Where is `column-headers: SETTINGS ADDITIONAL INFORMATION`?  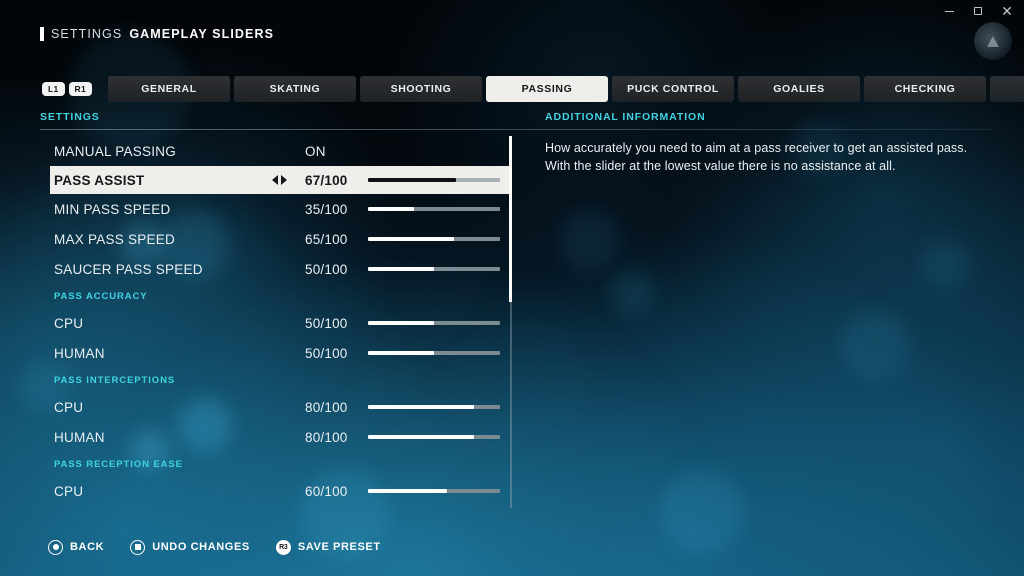
column-headers: SETTINGS ADDITIONAL INFORMATION is located at coordinates (518, 120).